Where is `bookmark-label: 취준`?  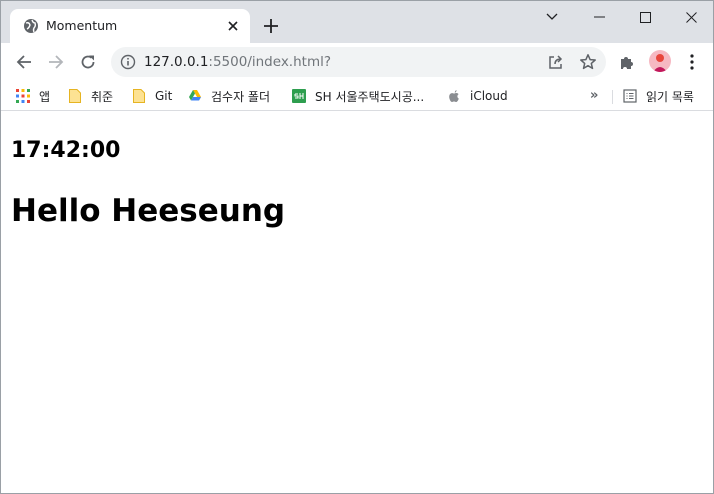
bookmark-label: 취준 is located at coordinates (102, 96).